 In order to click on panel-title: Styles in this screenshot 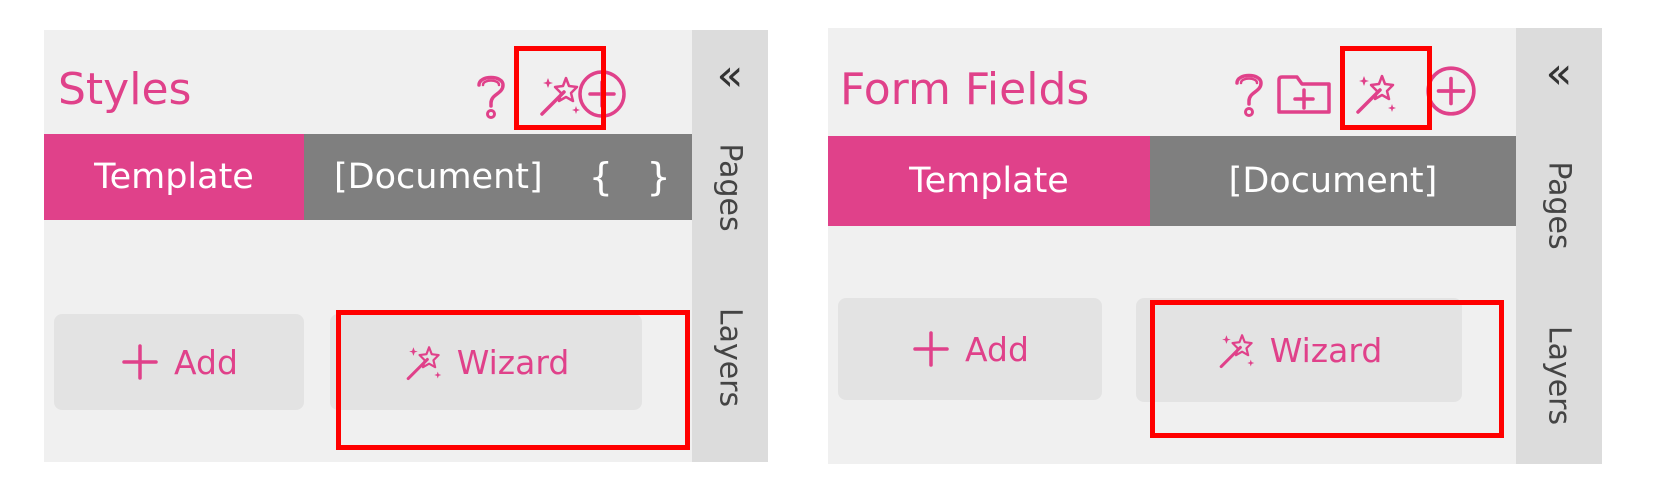, I will do `click(125, 89)`.